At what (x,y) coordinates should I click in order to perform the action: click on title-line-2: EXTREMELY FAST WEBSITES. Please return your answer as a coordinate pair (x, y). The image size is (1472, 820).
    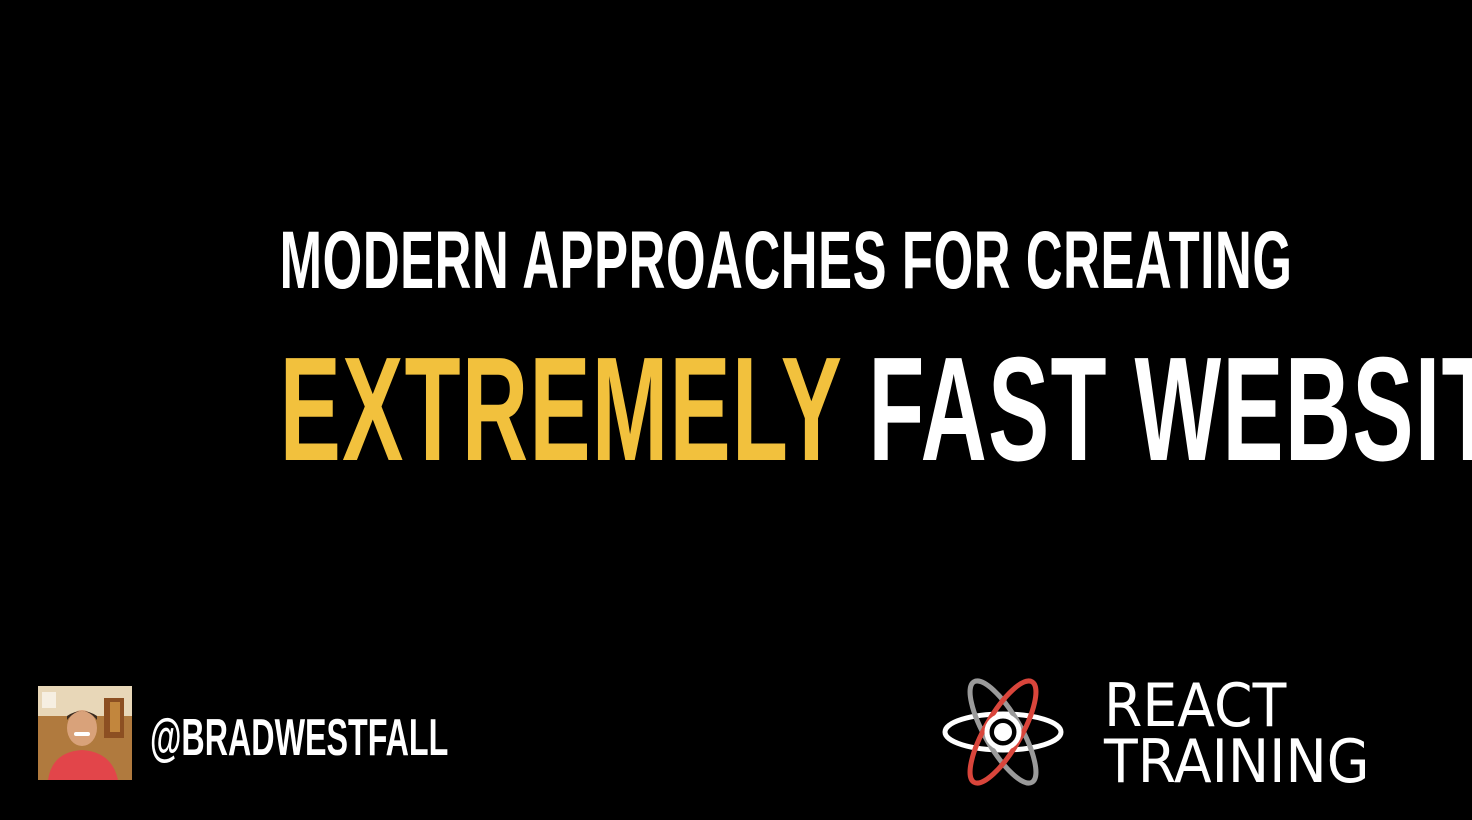
    Looking at the image, I should click on (876, 410).